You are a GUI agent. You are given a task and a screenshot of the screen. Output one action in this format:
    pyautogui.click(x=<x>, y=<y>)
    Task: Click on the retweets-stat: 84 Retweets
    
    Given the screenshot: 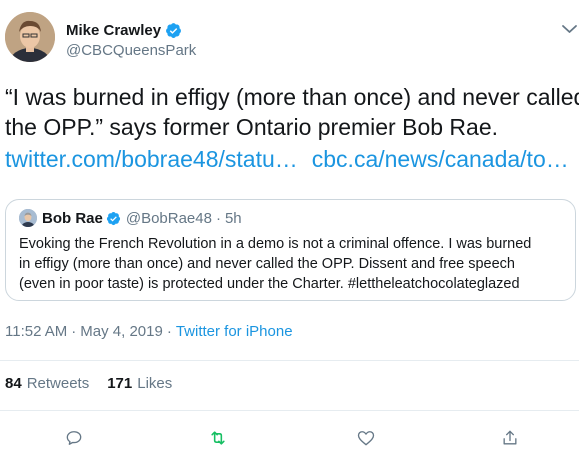 What is the action you would take?
    pyautogui.click(x=47, y=384)
    